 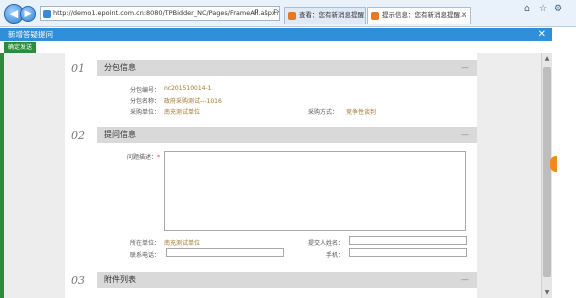 What do you see at coordinates (287, 135) in the screenshot?
I see `section-header-question: 提问信息 —` at bounding box center [287, 135].